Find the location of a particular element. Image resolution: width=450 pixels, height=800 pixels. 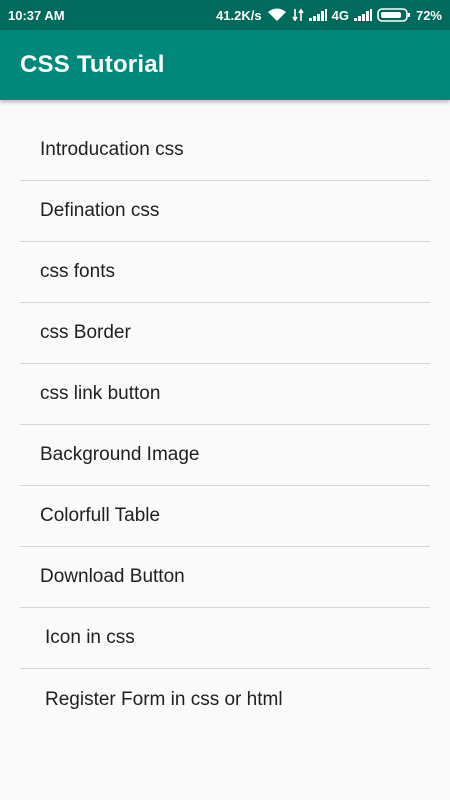

list-item: Download Button is located at coordinates (225, 577).